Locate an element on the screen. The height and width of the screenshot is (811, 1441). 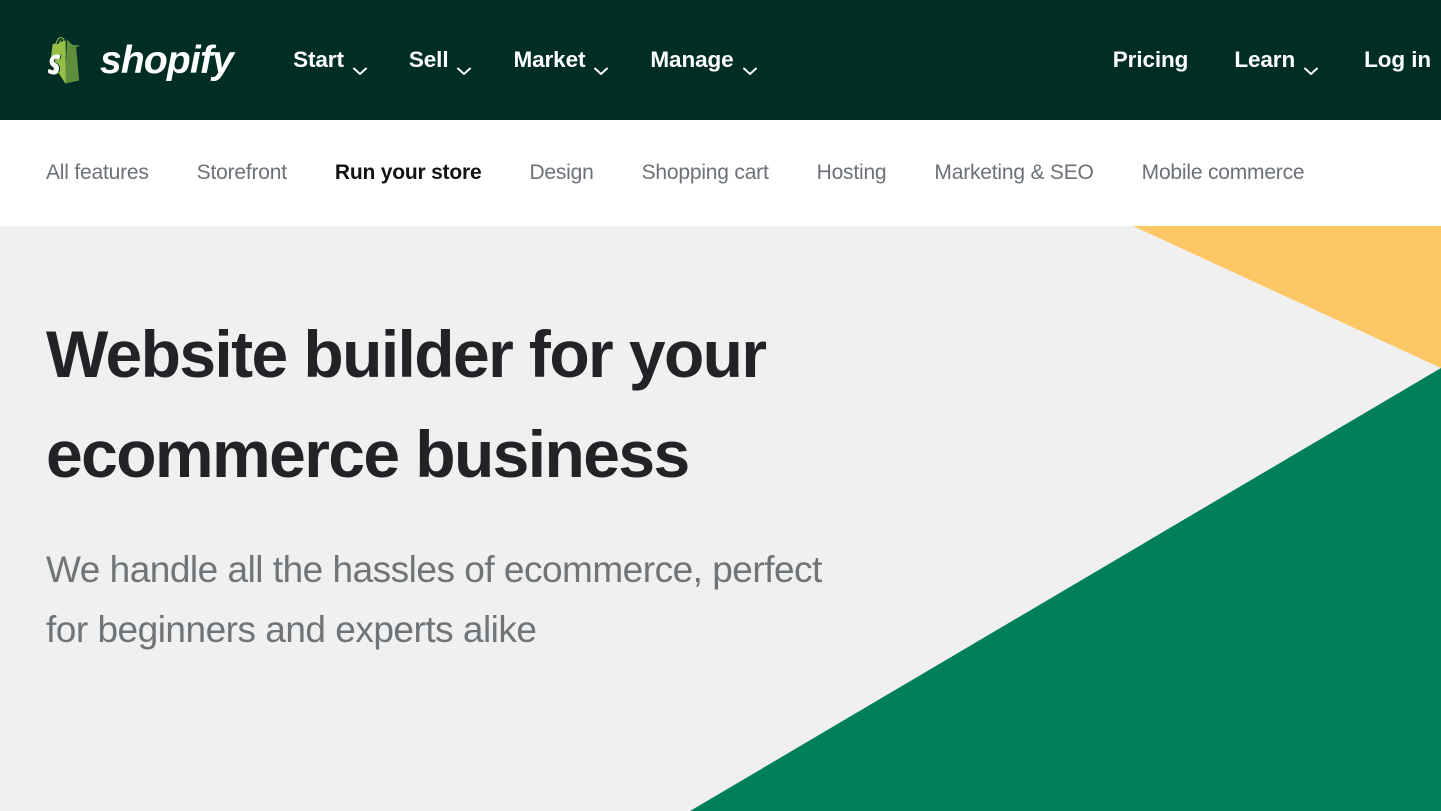
shopify-wordmark: shopify is located at coordinates (167, 60).